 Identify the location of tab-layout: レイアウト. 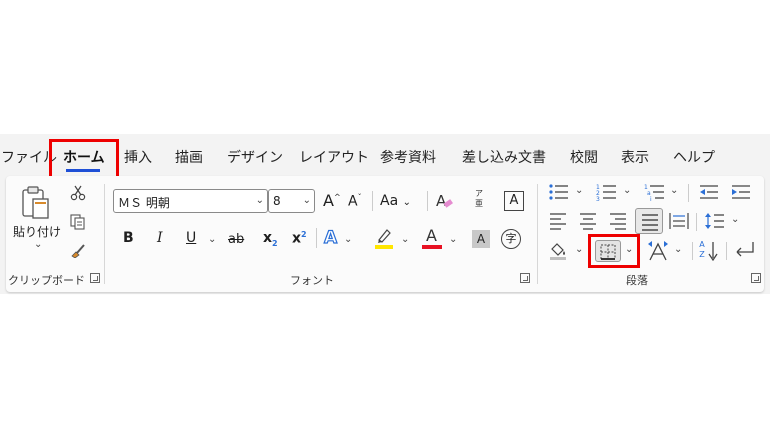
(334, 157).